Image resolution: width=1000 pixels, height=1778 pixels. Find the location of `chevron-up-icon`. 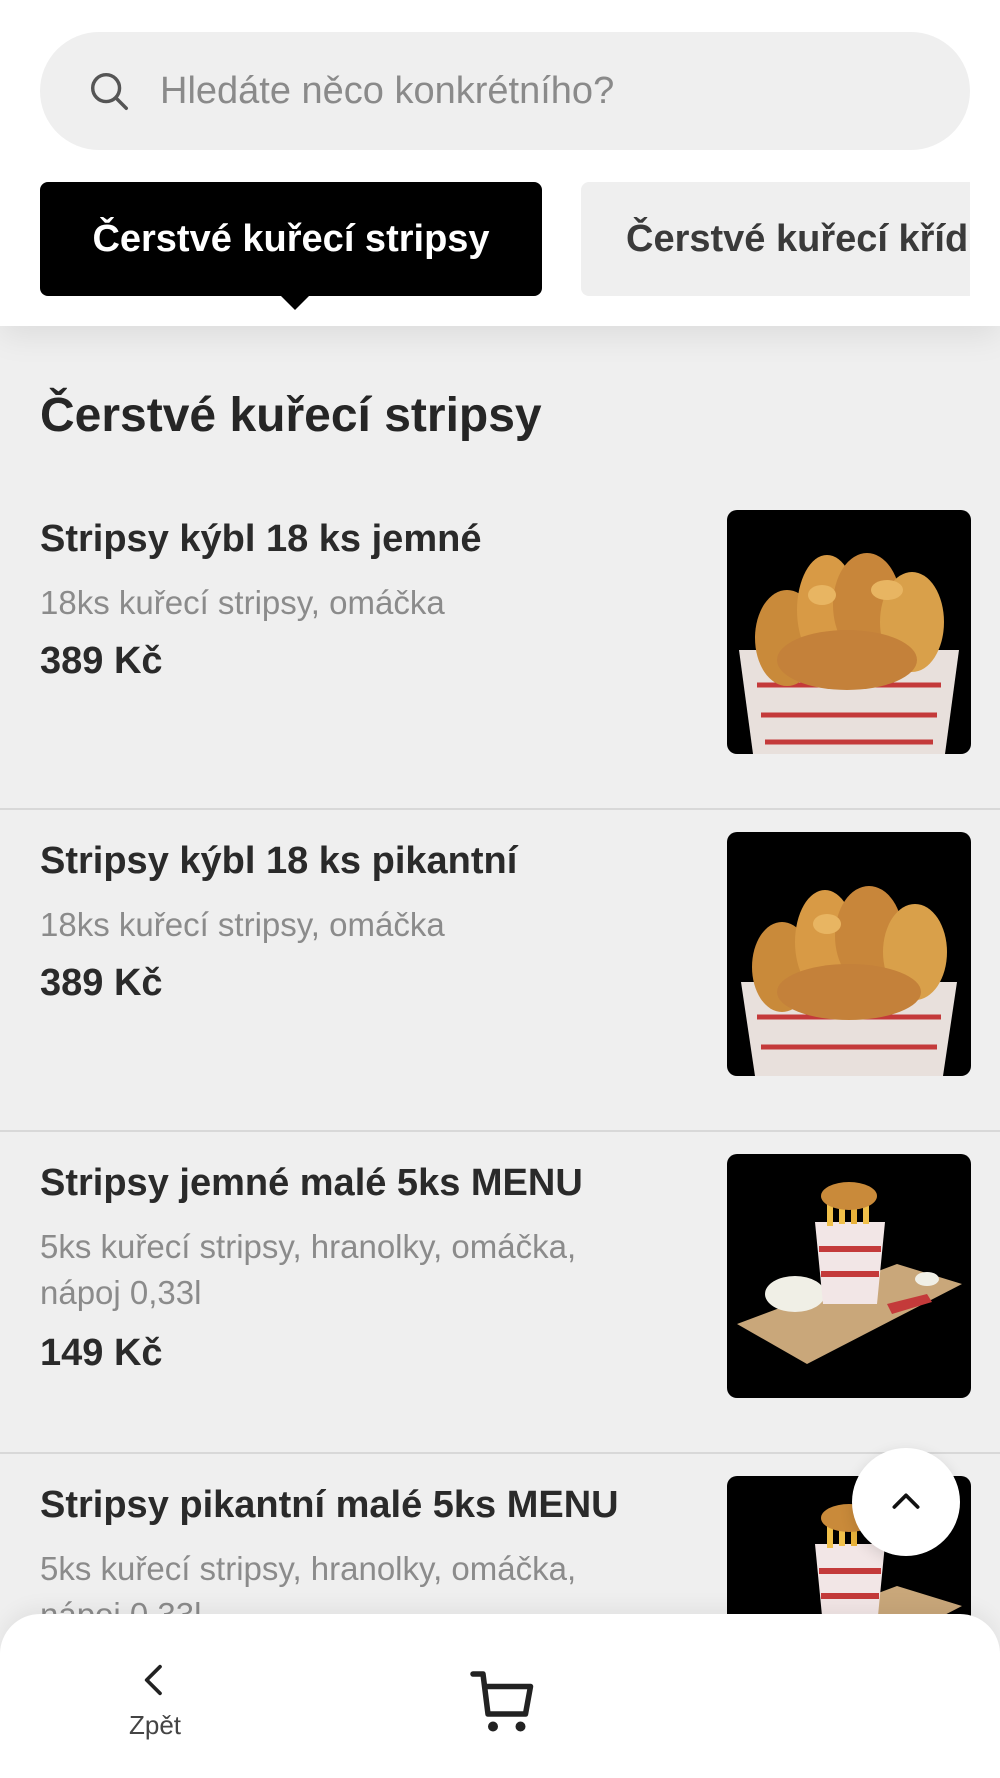

chevron-up-icon is located at coordinates (906, 1501).